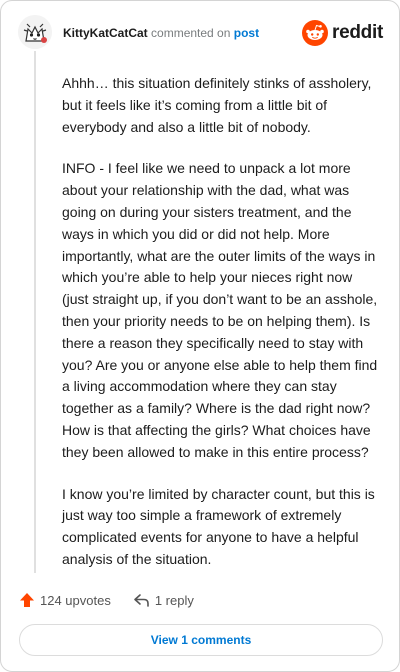 Image resolution: width=400 pixels, height=672 pixels. I want to click on username: KittyKatCatCat, so click(105, 33).